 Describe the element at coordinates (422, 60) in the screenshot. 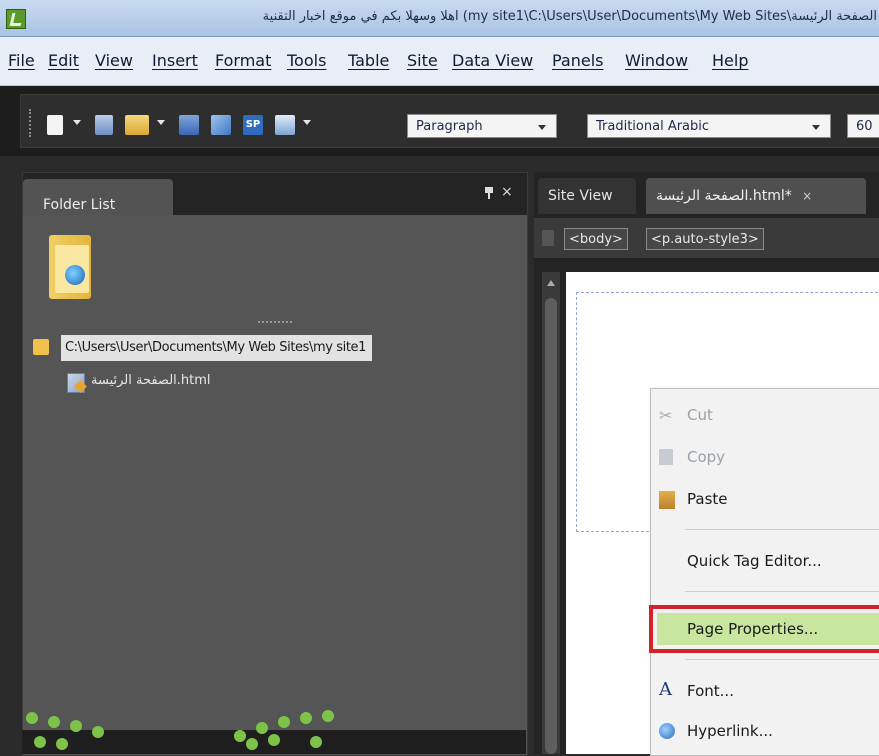

I see `menu-site: Site` at that location.